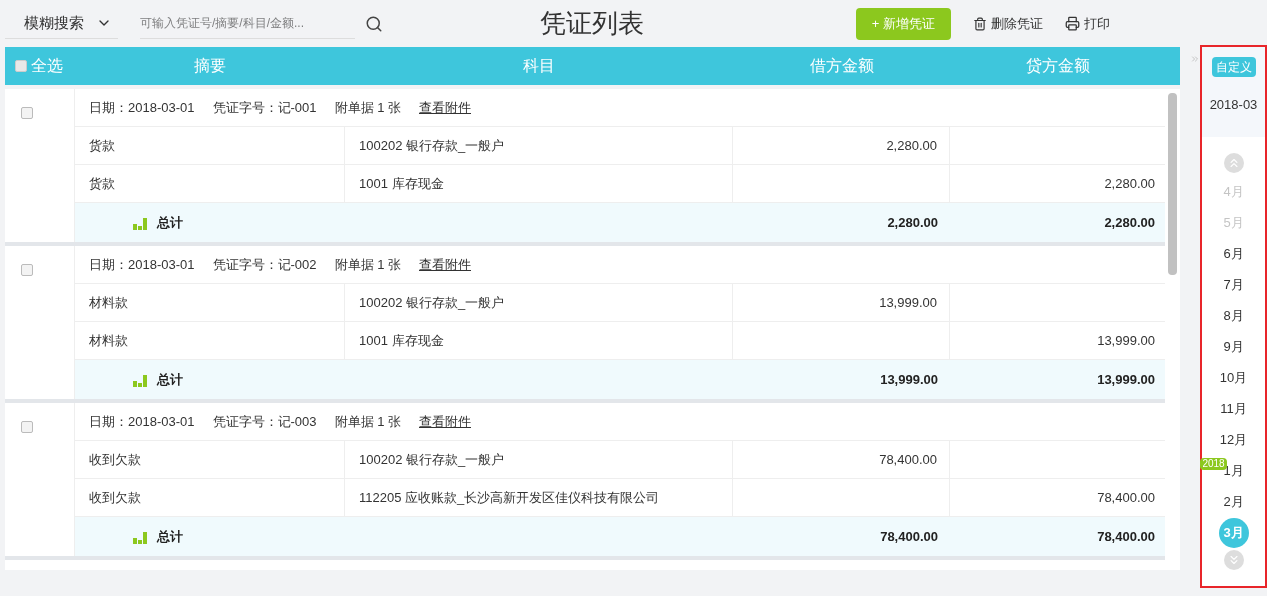  I want to click on debit-amount: 2,280.00, so click(911, 145).